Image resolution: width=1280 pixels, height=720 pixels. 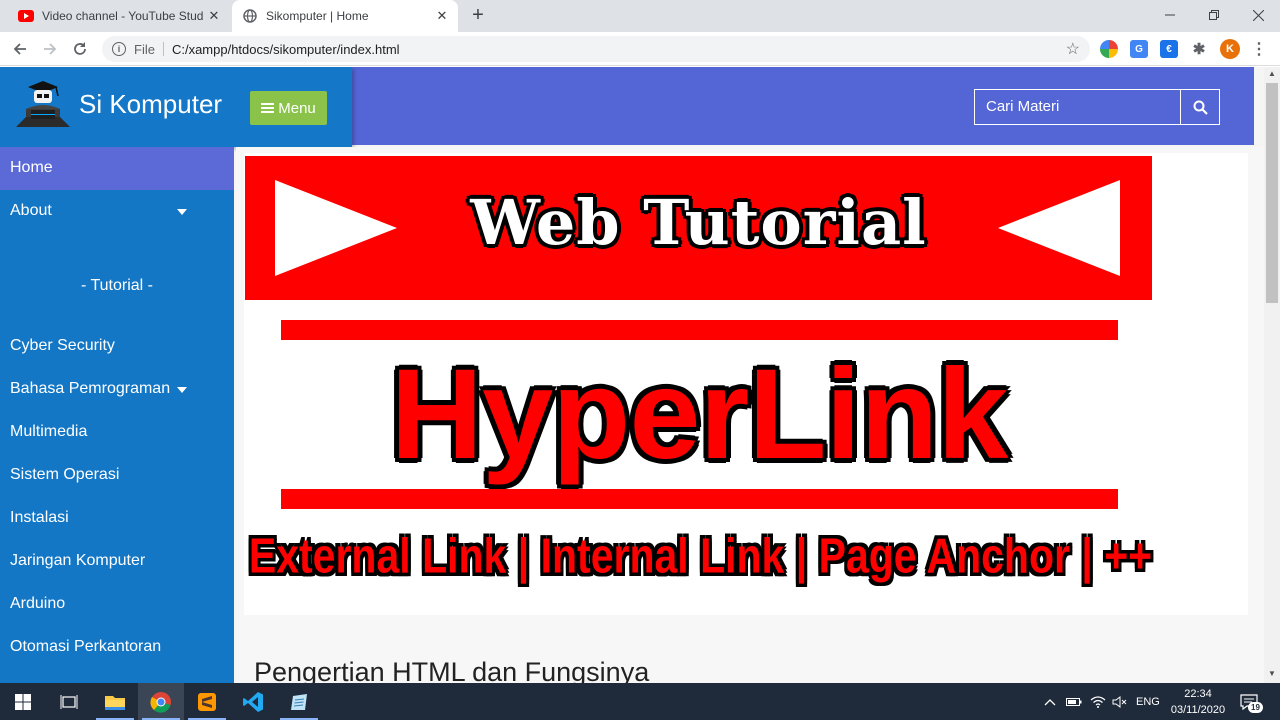 I want to click on restore-window-icon, so click(x=1214, y=15).